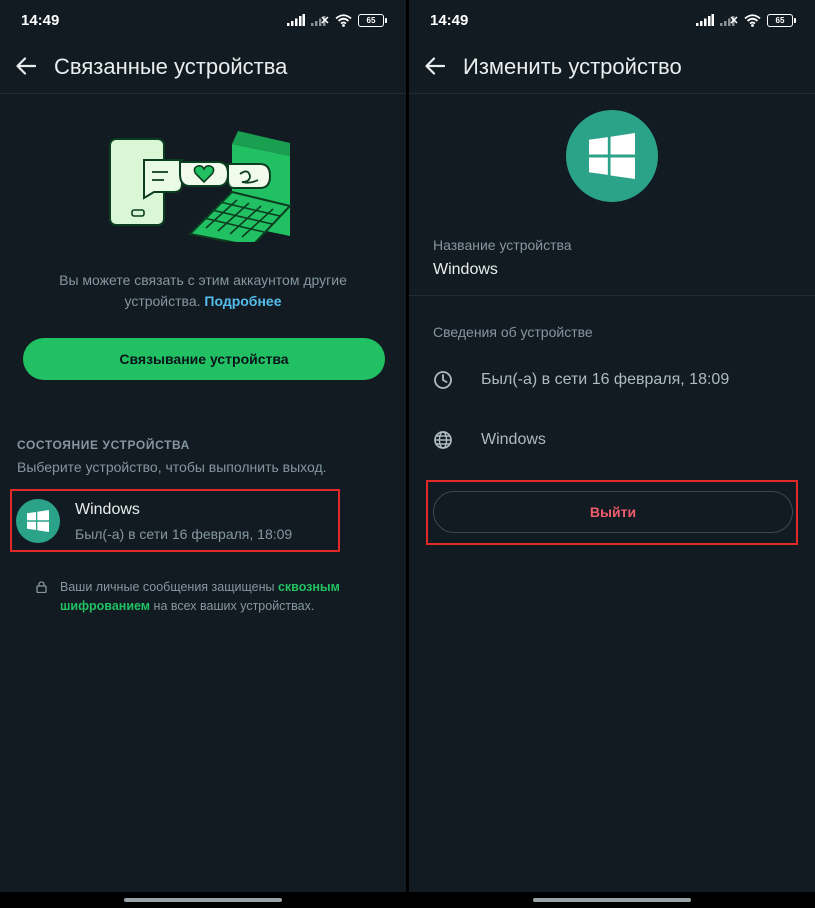 The height and width of the screenshot is (908, 815). Describe the element at coordinates (167, 587) in the screenshot. I see `encryption-prefix: Ваши личные сообщения защищены` at that location.